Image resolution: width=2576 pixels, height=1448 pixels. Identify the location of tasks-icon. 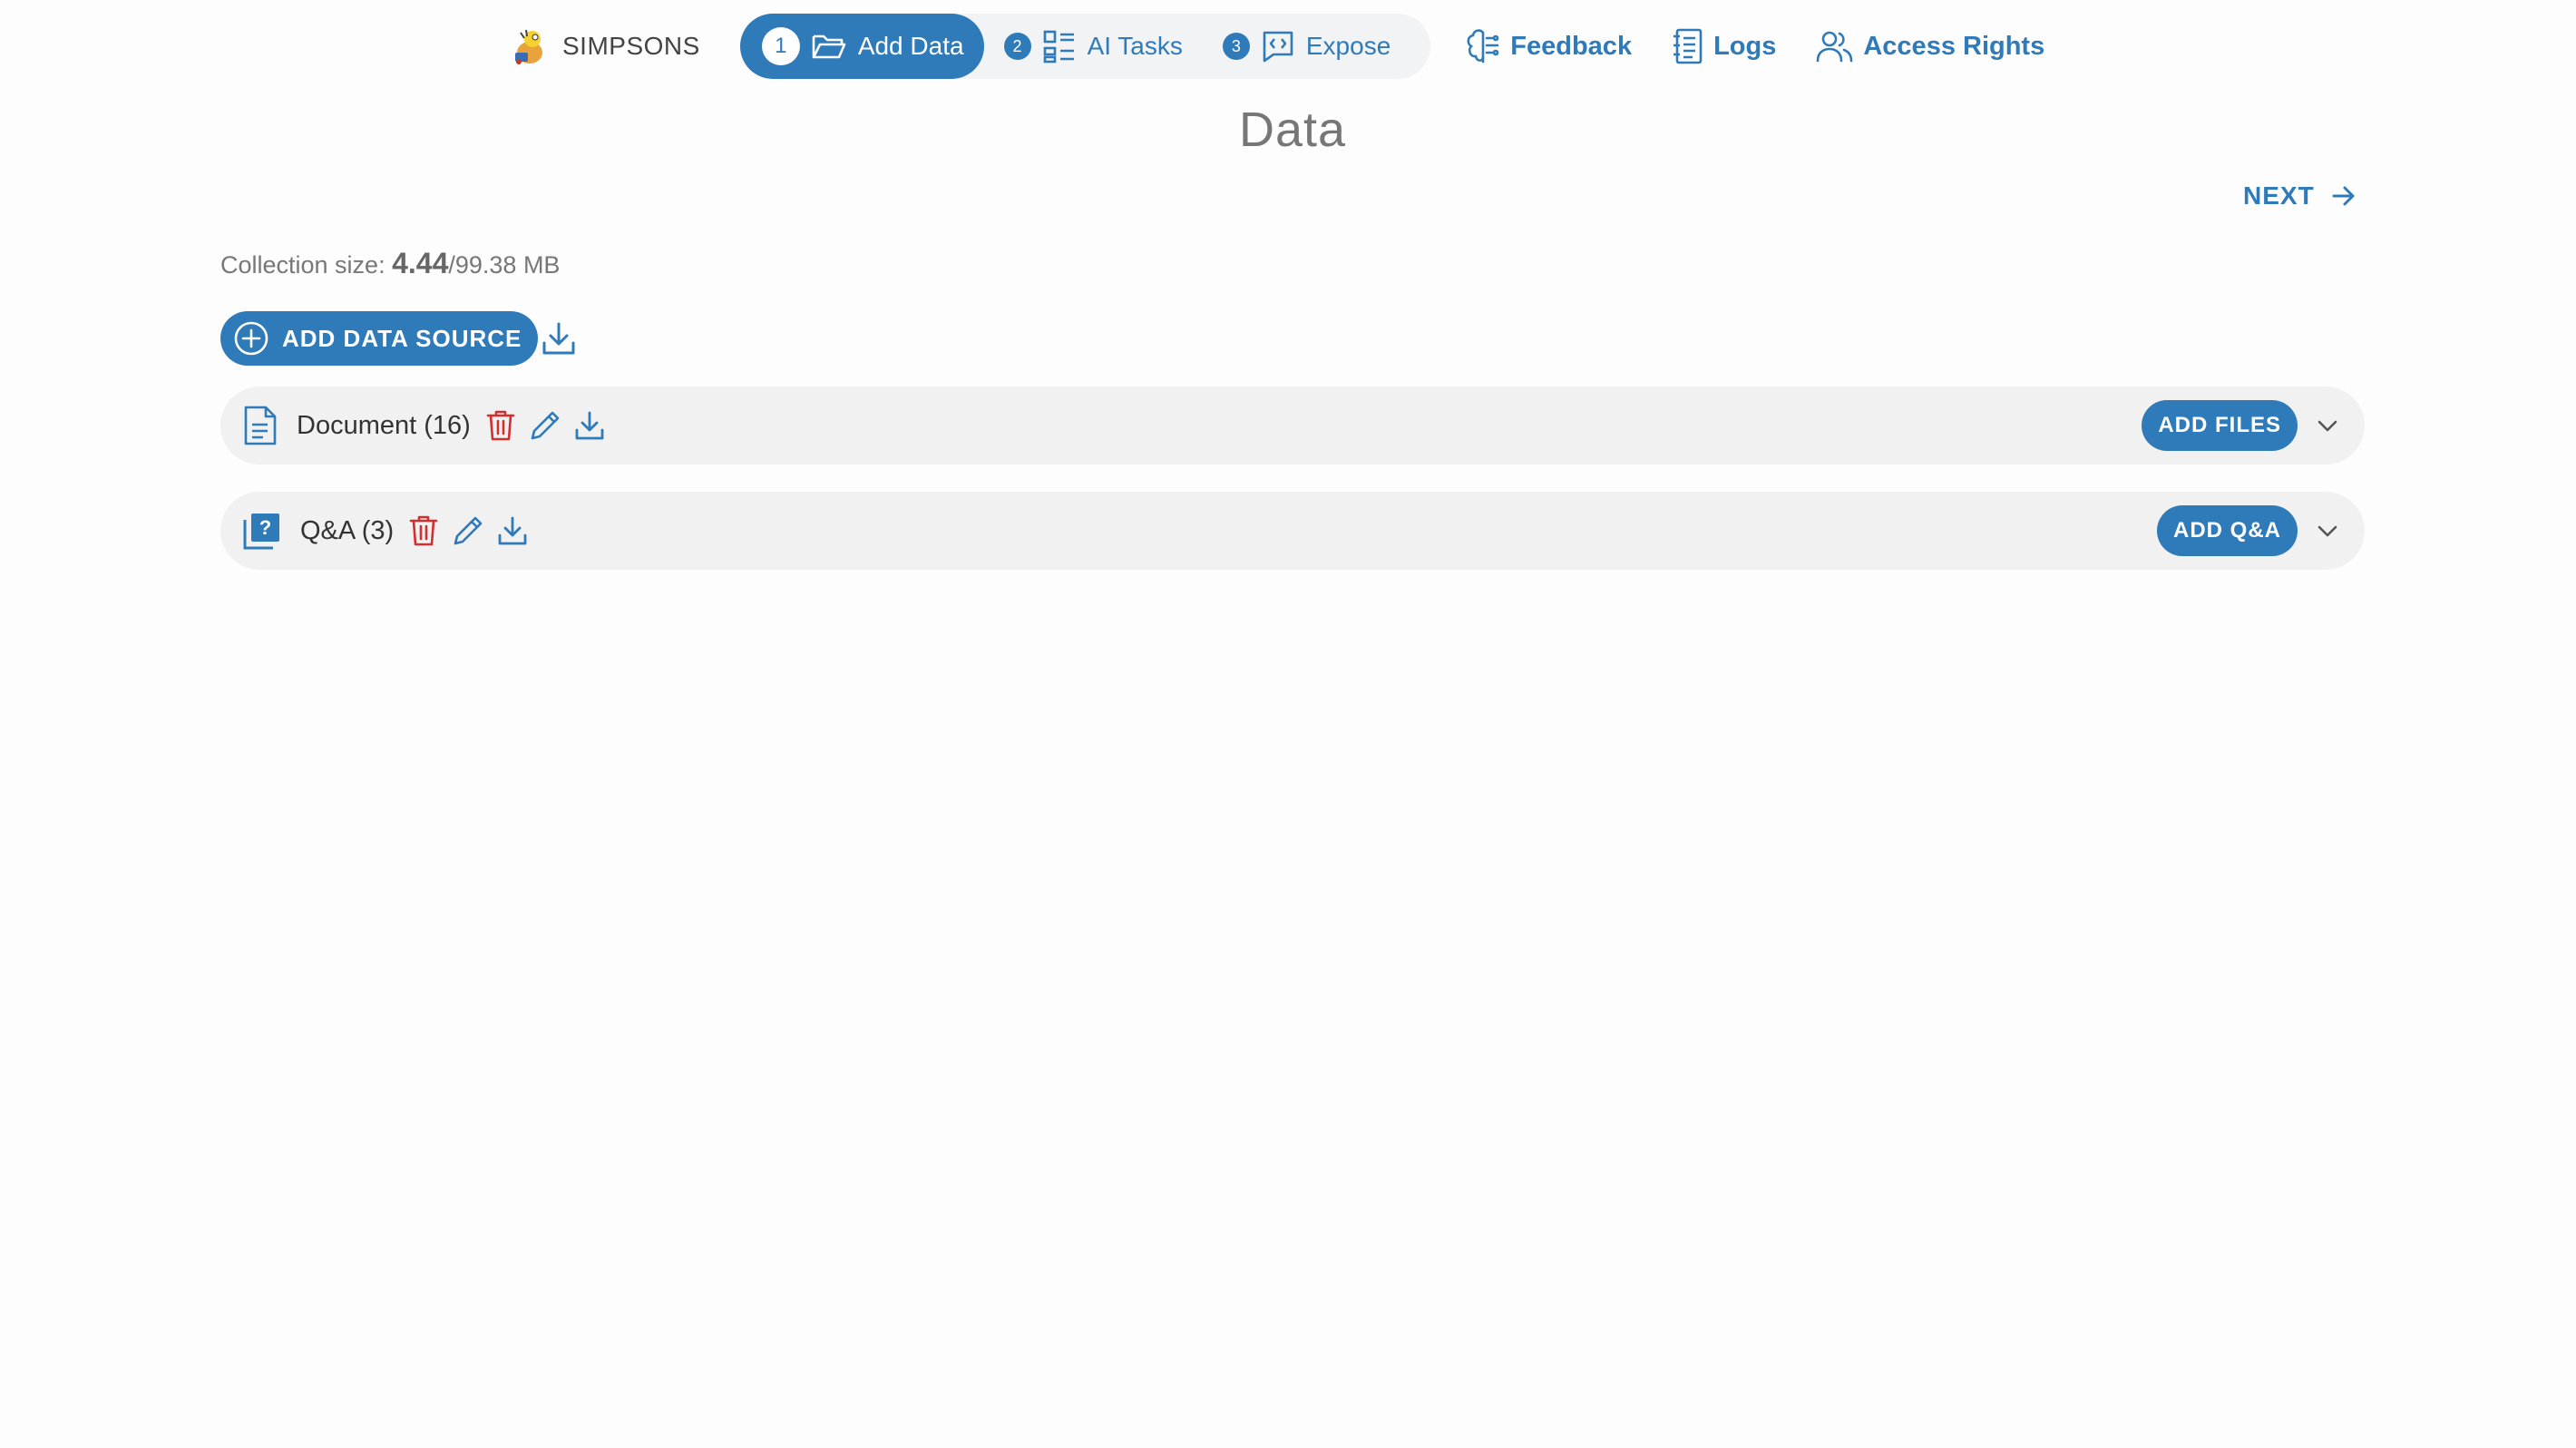
(1058, 47).